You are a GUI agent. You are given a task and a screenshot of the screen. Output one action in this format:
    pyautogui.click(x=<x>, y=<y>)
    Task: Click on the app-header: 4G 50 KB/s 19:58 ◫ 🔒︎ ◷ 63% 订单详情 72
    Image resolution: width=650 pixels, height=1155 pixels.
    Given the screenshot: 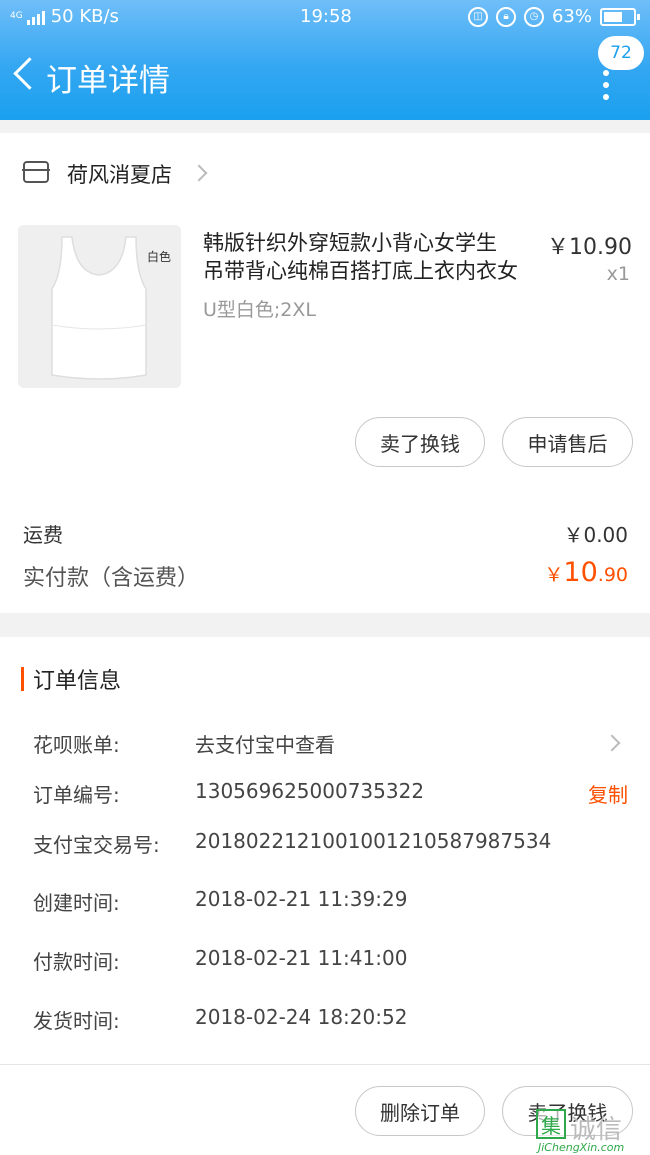 What is the action you would take?
    pyautogui.click(x=325, y=60)
    